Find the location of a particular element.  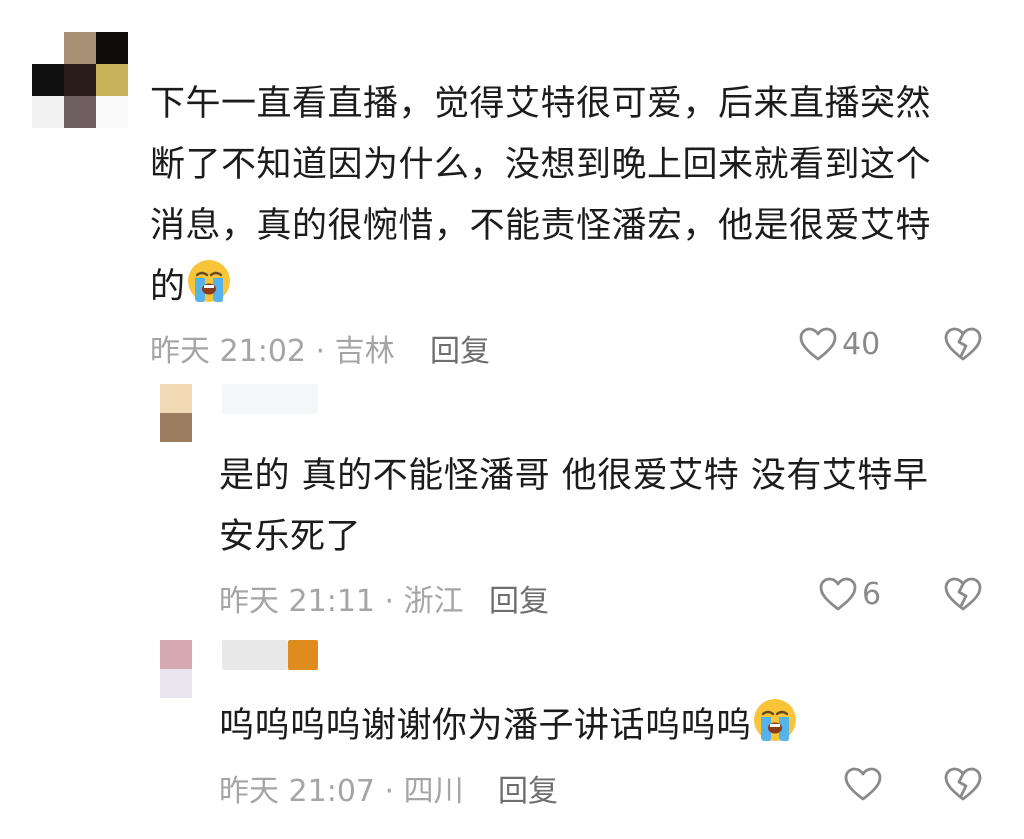

comment-meta: 昨天 21:07 · 四川 is located at coordinates (341, 791).